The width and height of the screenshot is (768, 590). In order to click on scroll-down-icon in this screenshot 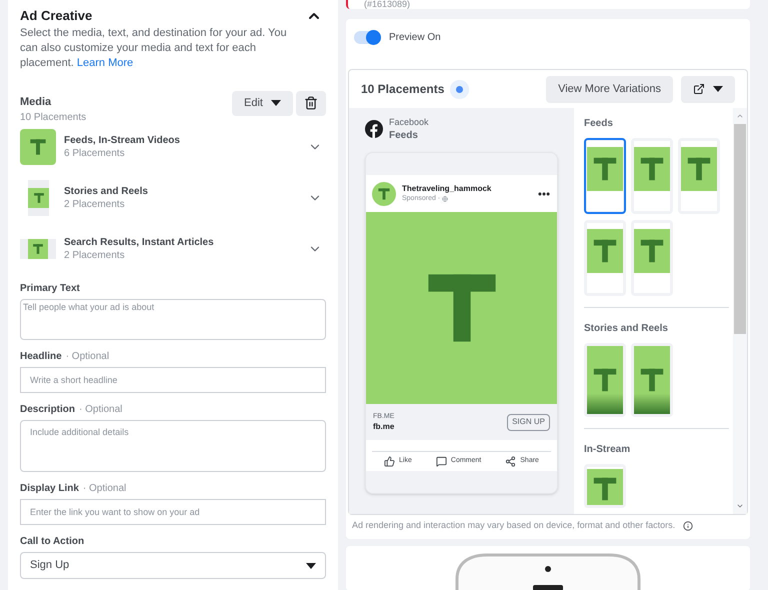, I will do `click(740, 506)`.